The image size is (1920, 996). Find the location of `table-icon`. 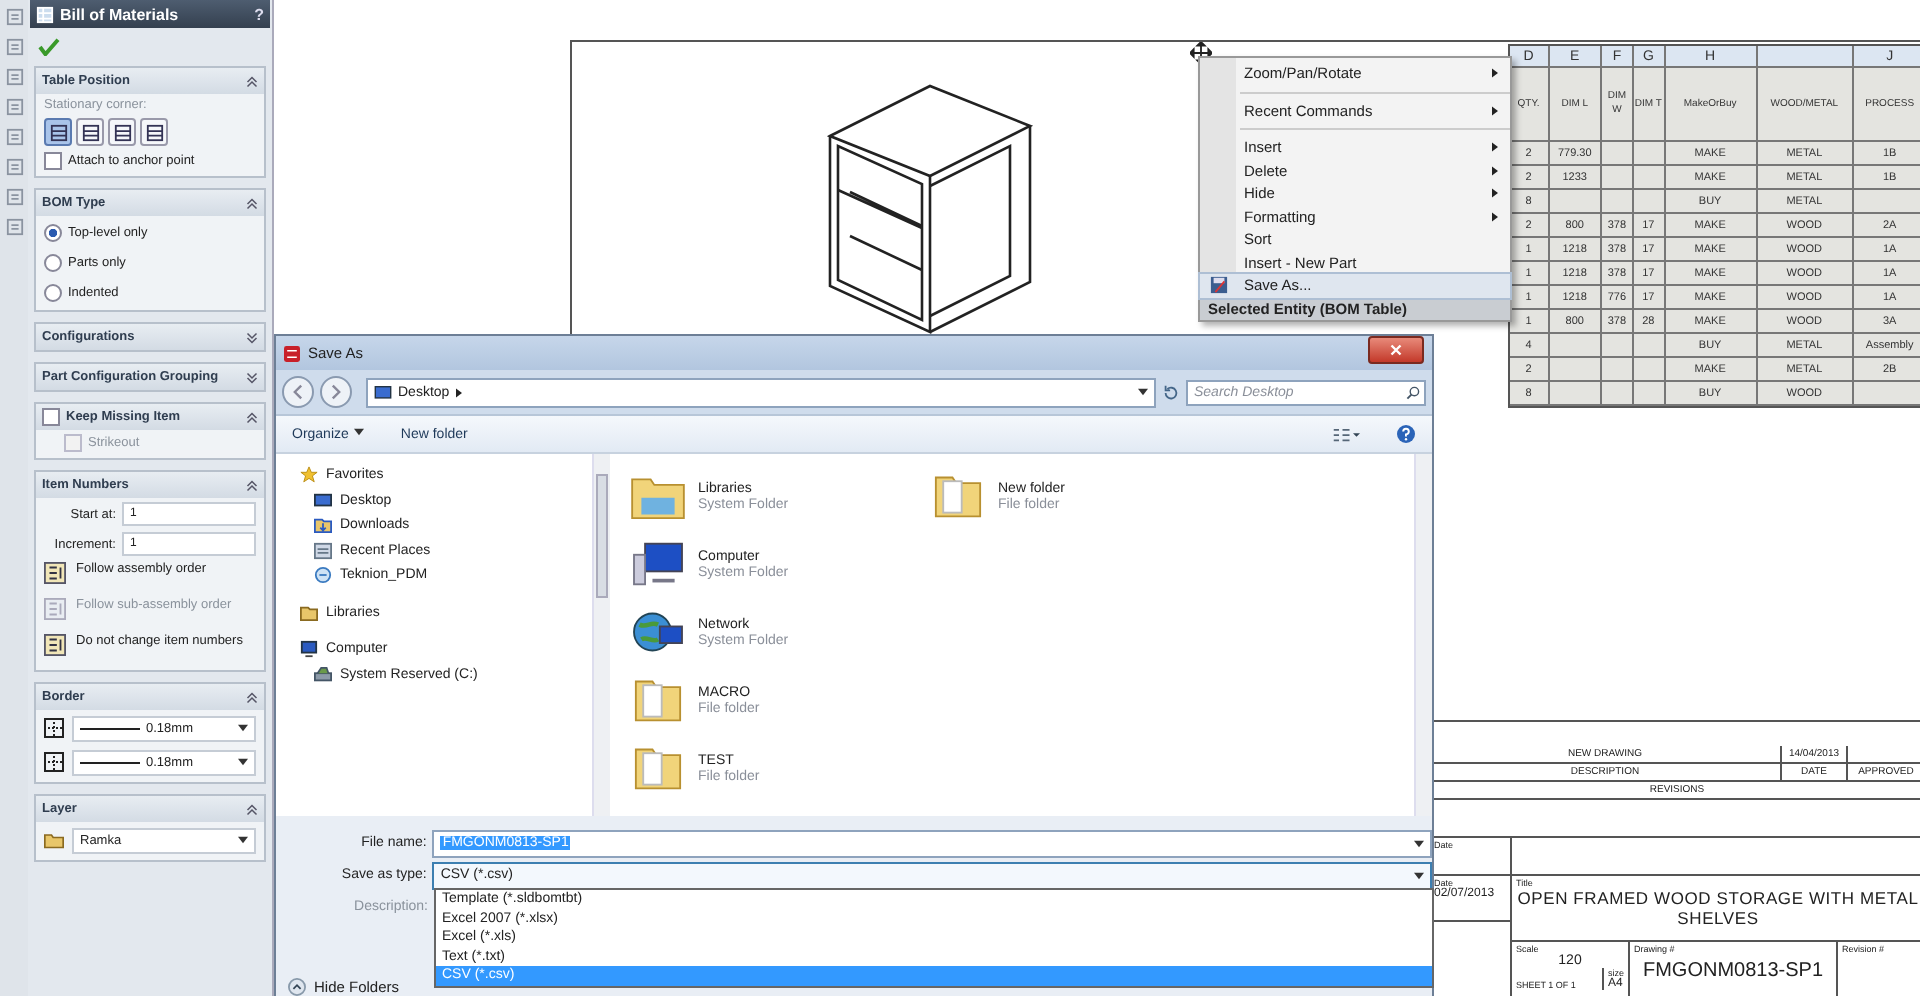

table-icon is located at coordinates (45, 14).